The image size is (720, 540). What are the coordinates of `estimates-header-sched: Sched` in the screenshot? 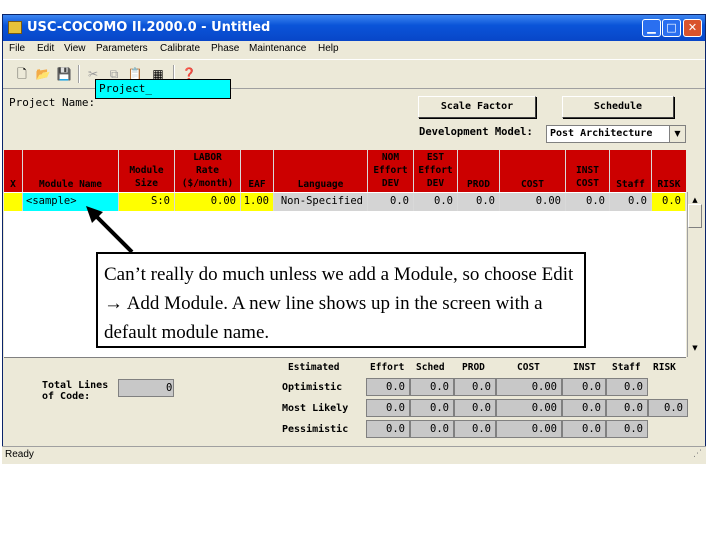 It's located at (430, 367).